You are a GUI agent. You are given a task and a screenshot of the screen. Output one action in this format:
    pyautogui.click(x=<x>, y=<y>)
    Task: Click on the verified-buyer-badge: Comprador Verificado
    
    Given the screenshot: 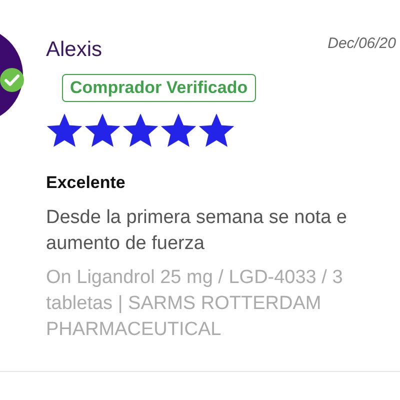 What is the action you would take?
    pyautogui.click(x=159, y=88)
    